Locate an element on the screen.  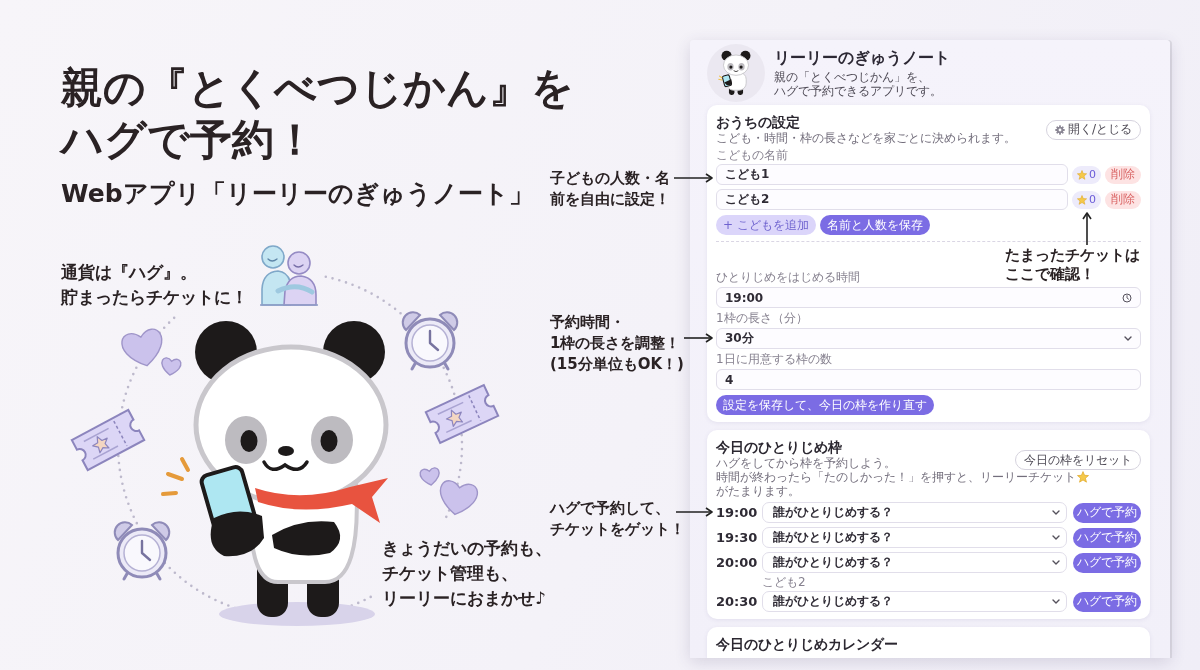
slot-time: 20:30 is located at coordinates (736, 601).